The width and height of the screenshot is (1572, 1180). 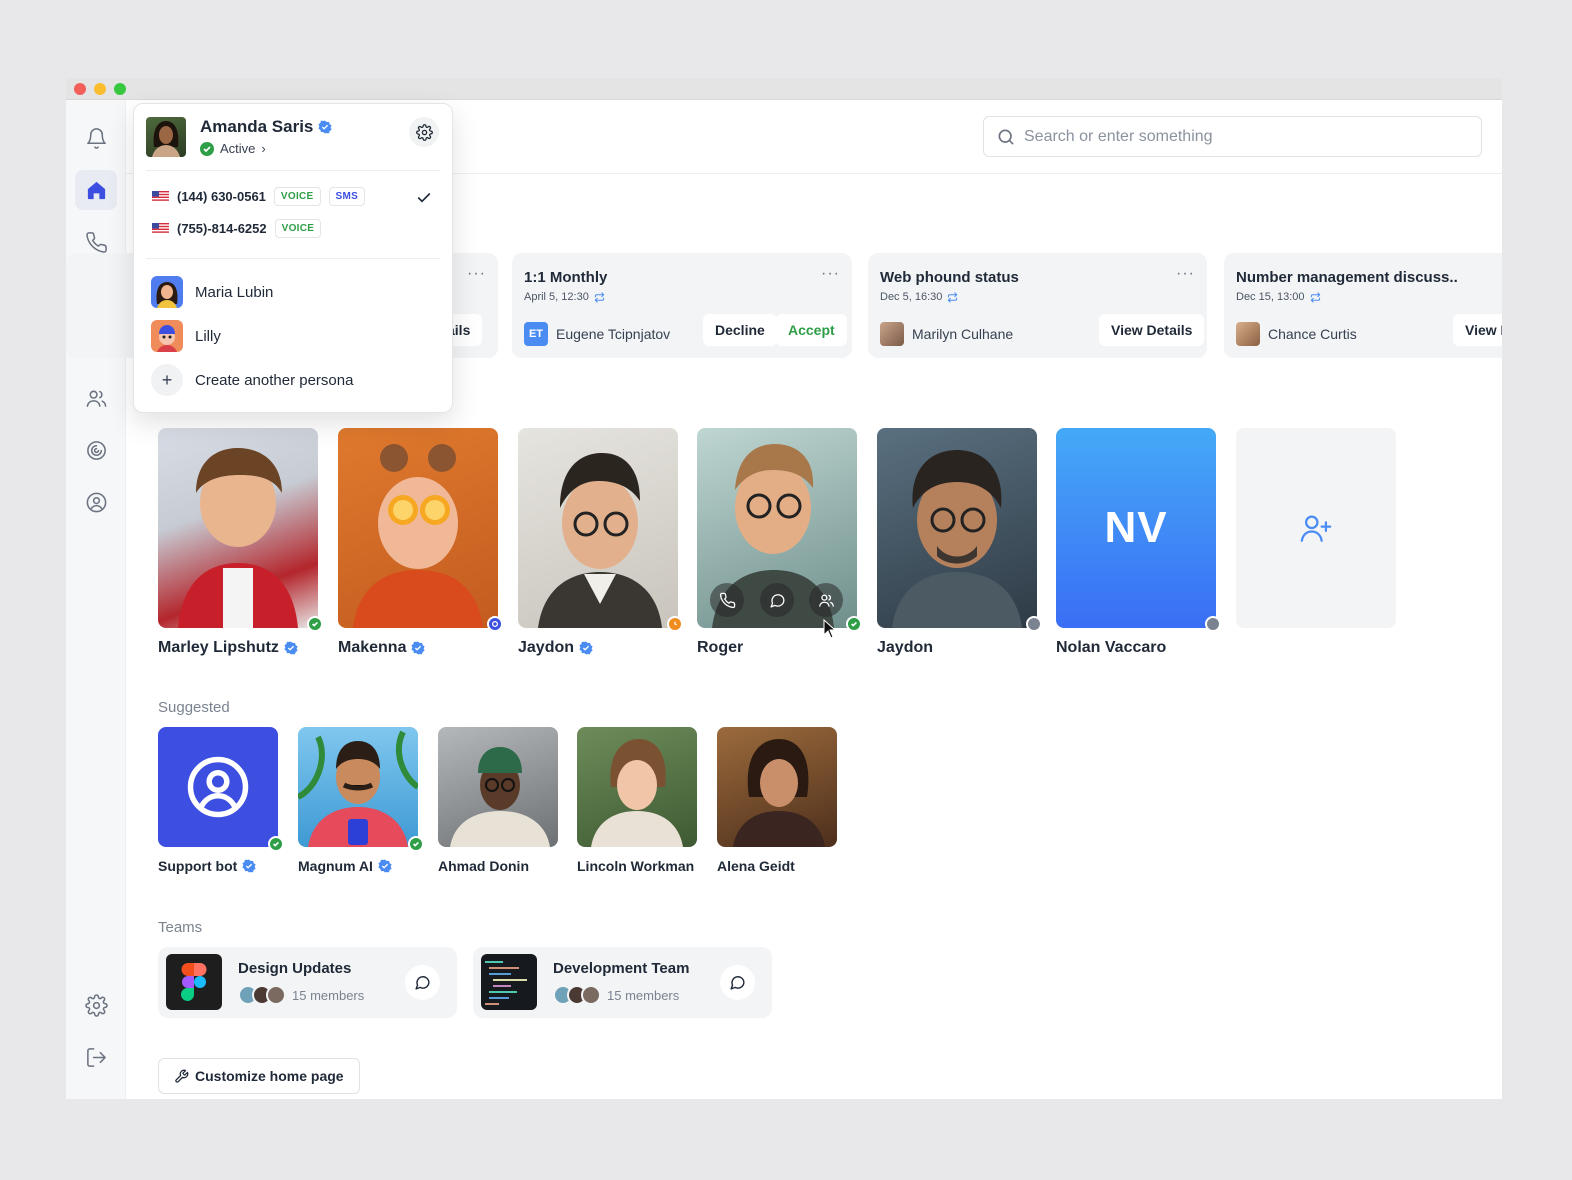 I want to click on avatar, so click(x=892, y=334).